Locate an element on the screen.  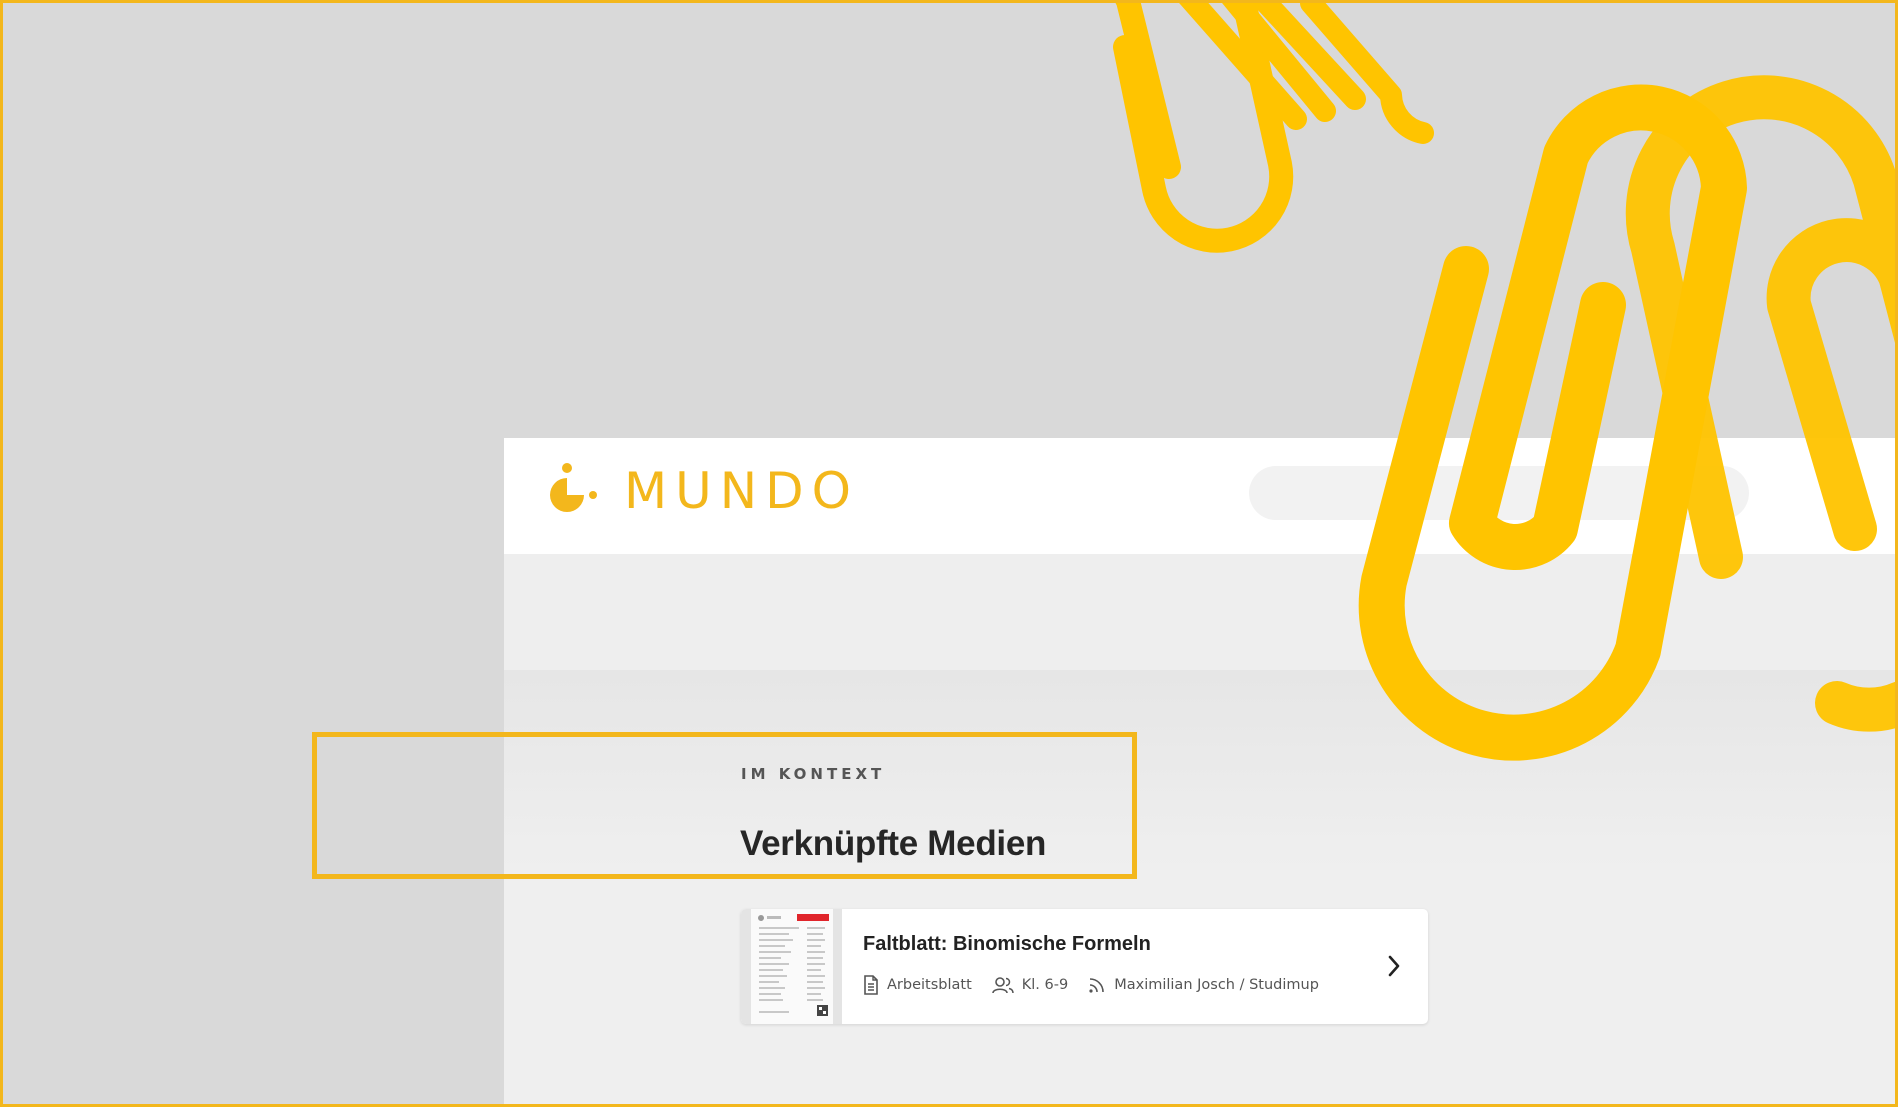
document-icon is located at coordinates (871, 985).